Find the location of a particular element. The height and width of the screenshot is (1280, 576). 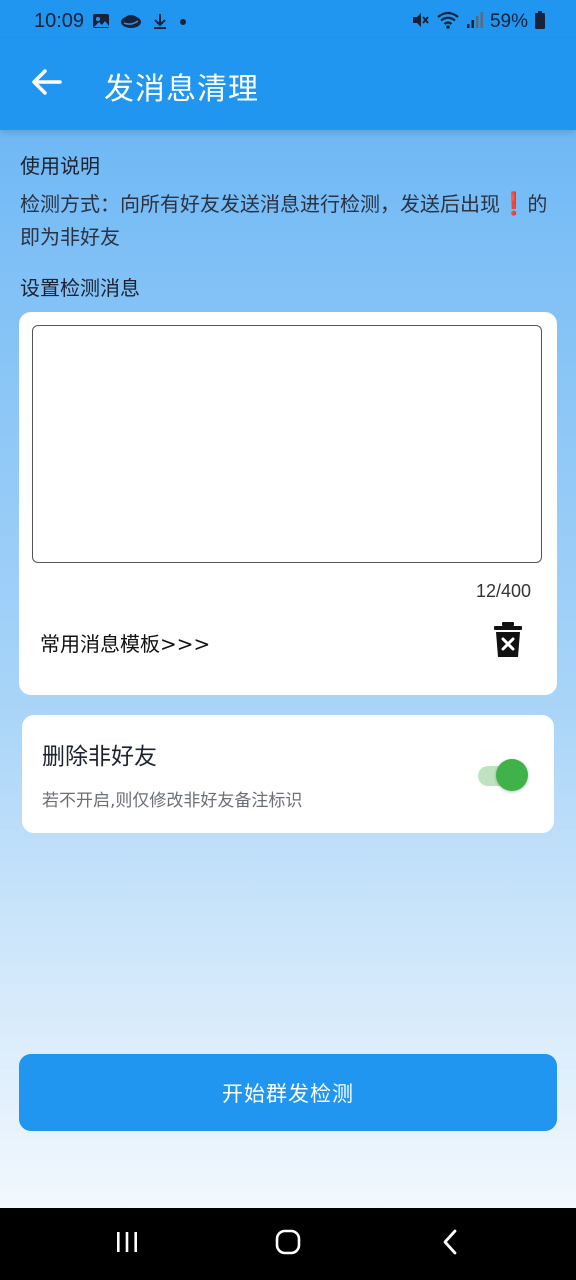

home-icon is located at coordinates (288, 1244).